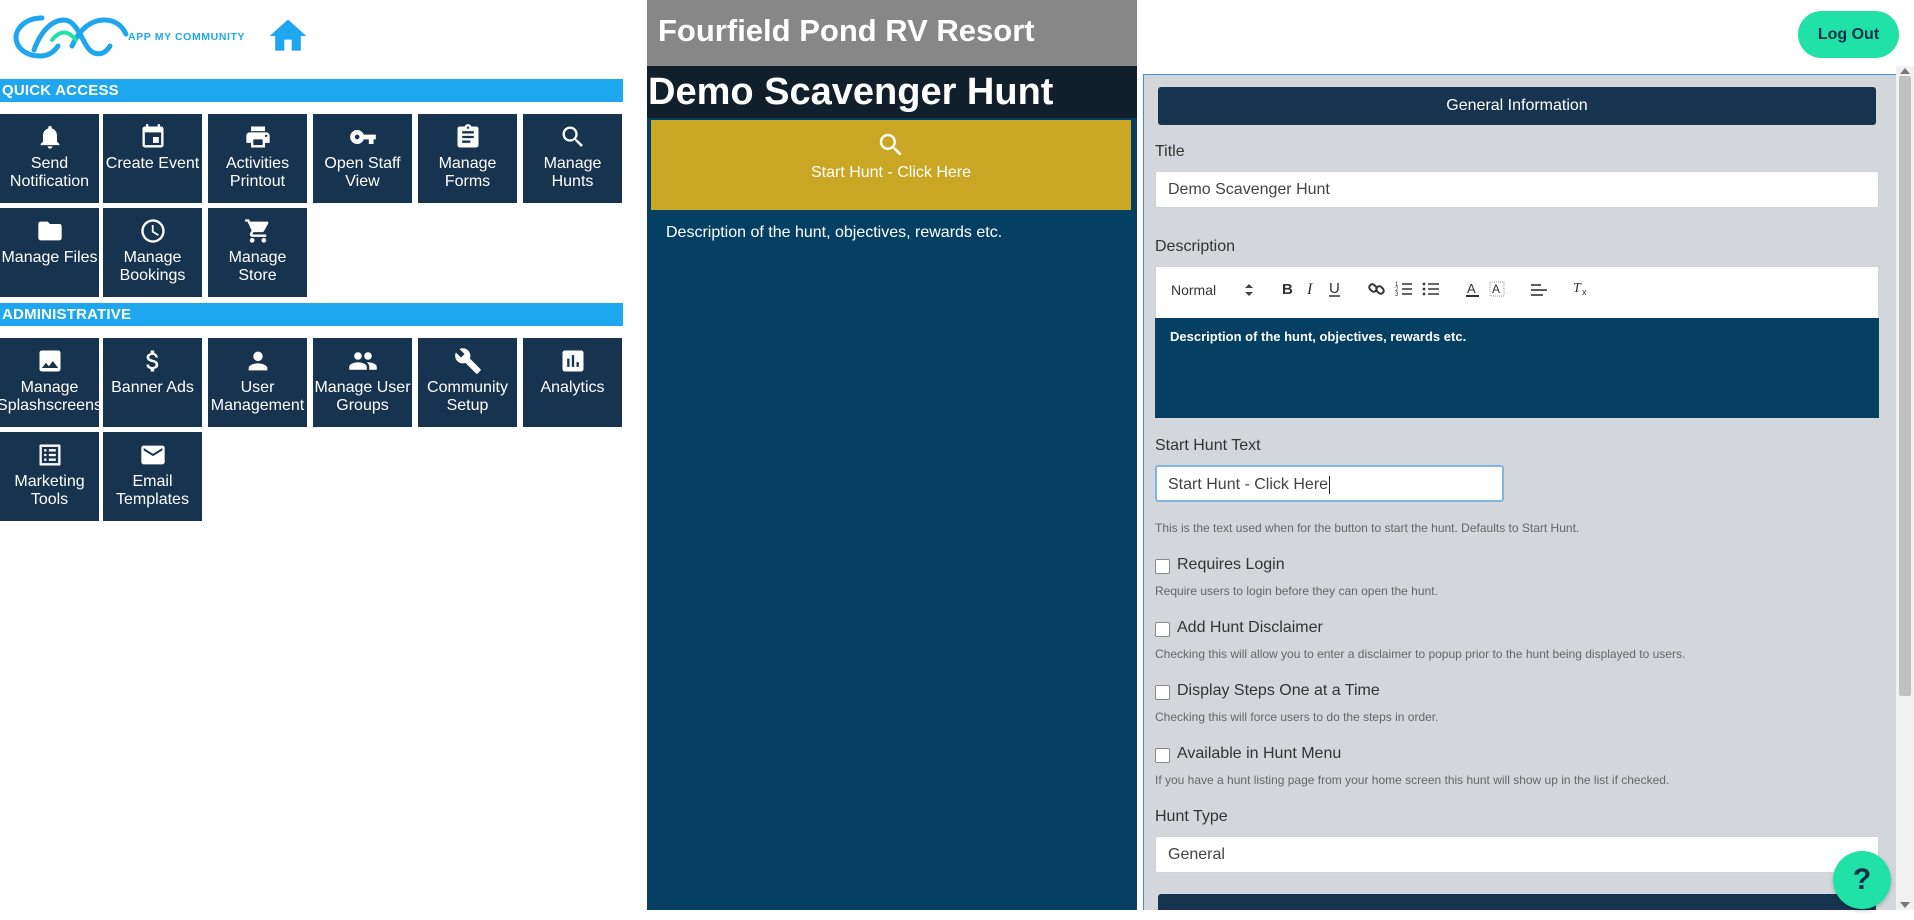 The width and height of the screenshot is (1914, 920). Describe the element at coordinates (257, 266) in the screenshot. I see `tile-label: Manage Store` at that location.